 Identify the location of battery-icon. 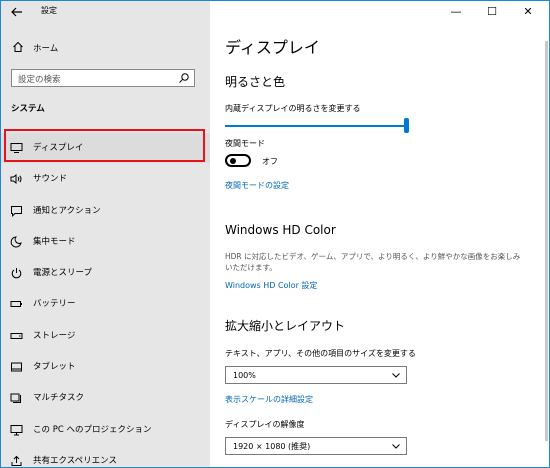
(16, 304).